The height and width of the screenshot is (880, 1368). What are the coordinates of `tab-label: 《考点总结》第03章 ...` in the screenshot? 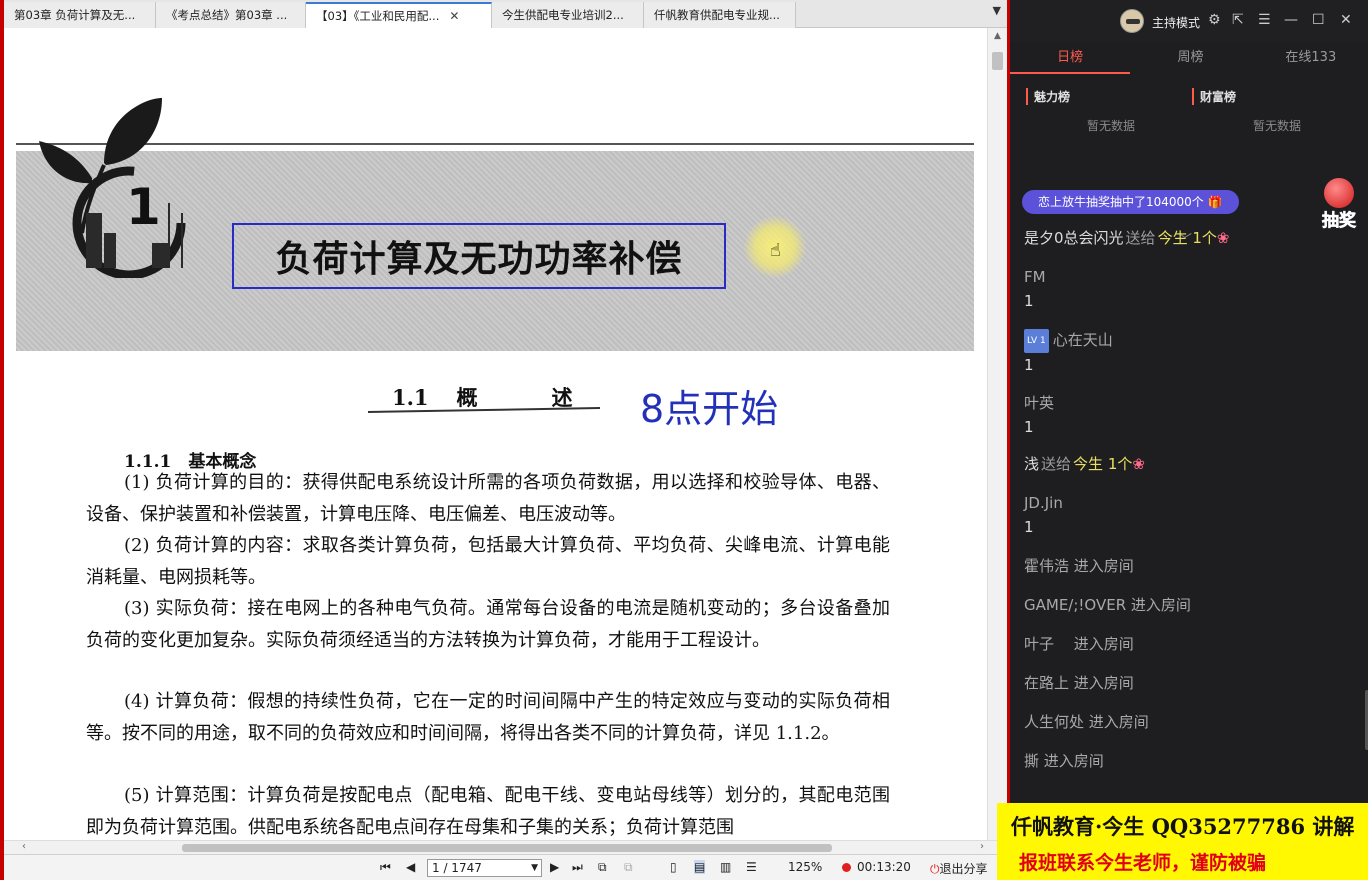 It's located at (227, 15).